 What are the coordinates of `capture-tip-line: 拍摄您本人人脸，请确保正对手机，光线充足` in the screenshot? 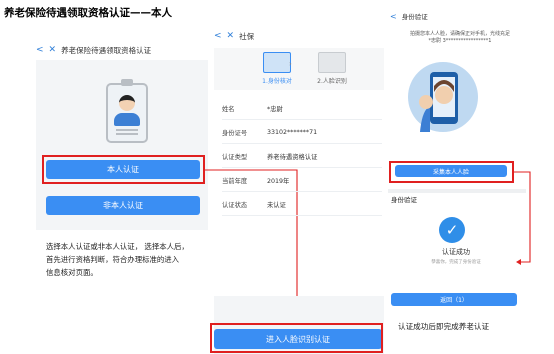 It's located at (459, 34).